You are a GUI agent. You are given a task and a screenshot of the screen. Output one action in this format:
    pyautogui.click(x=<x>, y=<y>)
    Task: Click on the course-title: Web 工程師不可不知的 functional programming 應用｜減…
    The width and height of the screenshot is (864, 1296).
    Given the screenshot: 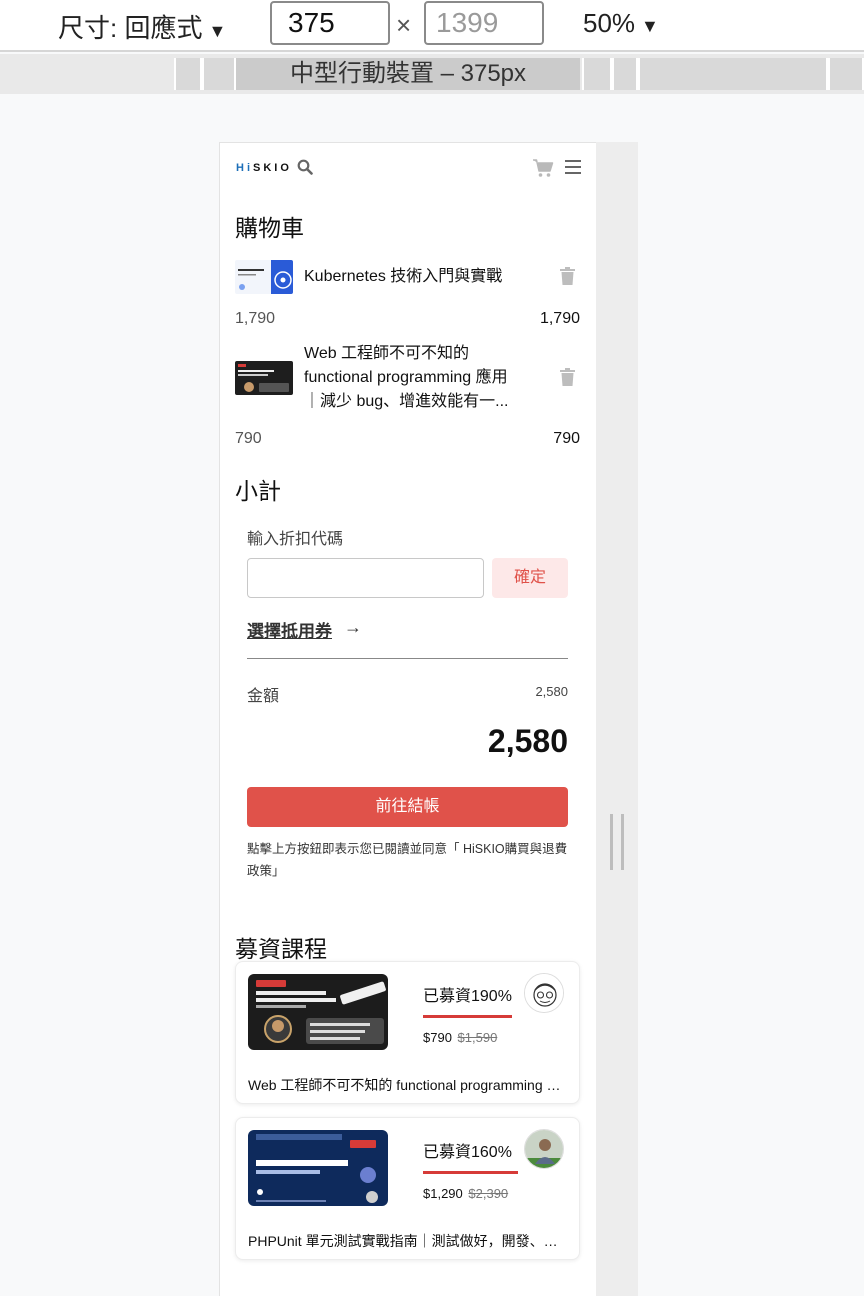 What is the action you would take?
    pyautogui.click(x=408, y=1085)
    